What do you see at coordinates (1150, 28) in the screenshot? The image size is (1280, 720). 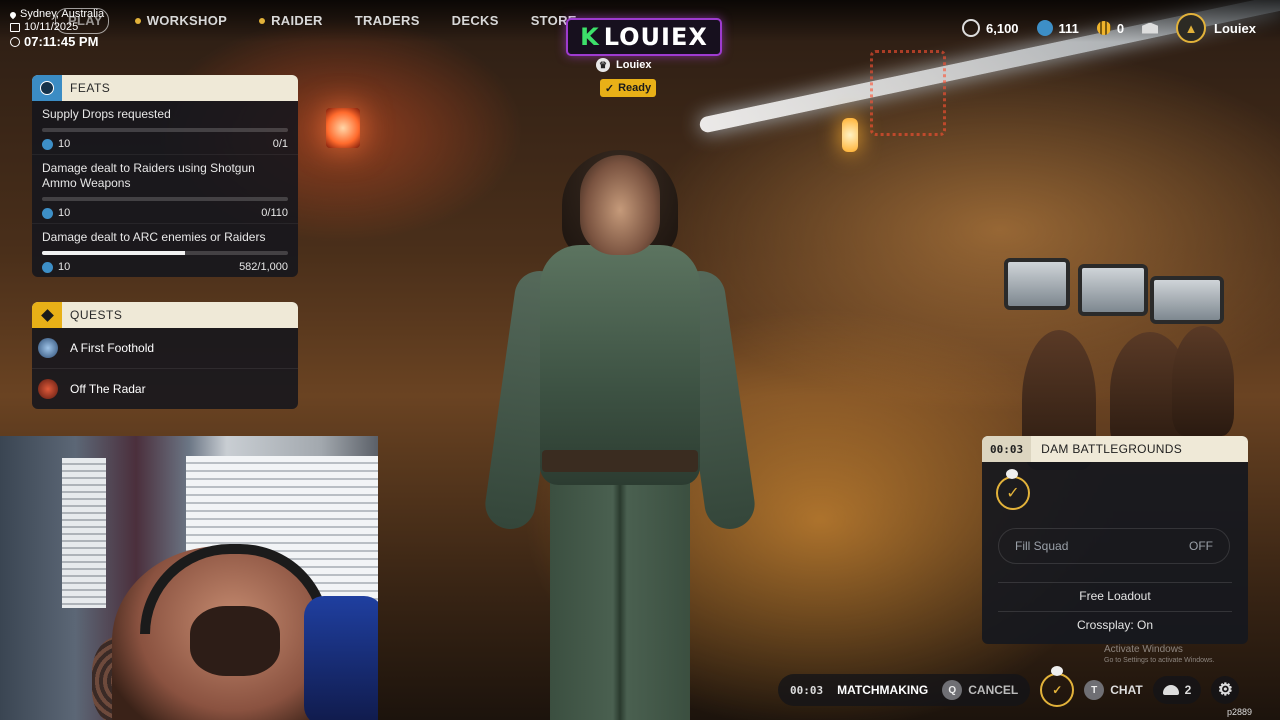 I see `mail-icon` at bounding box center [1150, 28].